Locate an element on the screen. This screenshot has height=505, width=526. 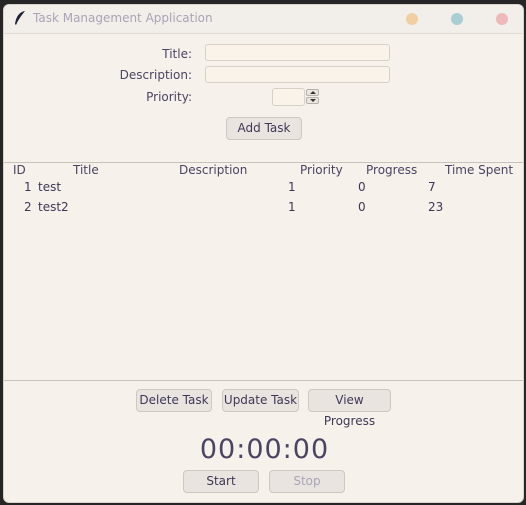
priority-label: Priority: is located at coordinates (169, 97).